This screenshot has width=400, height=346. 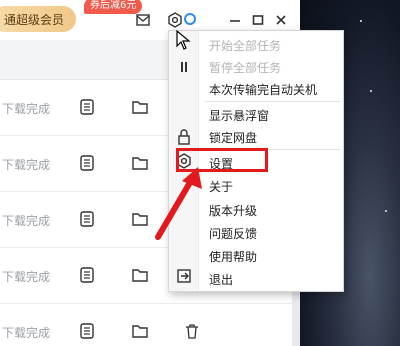 I want to click on lock-icon, so click(x=184, y=137).